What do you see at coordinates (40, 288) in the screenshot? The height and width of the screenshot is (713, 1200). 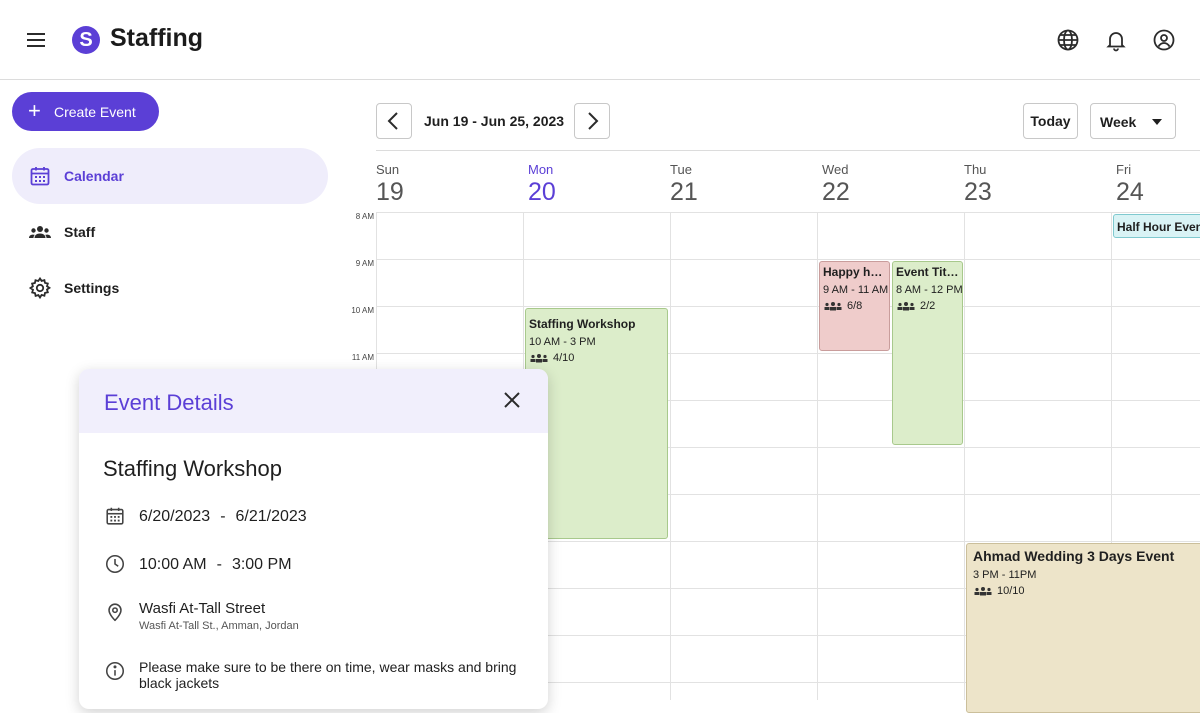 I see `gear-icon` at bounding box center [40, 288].